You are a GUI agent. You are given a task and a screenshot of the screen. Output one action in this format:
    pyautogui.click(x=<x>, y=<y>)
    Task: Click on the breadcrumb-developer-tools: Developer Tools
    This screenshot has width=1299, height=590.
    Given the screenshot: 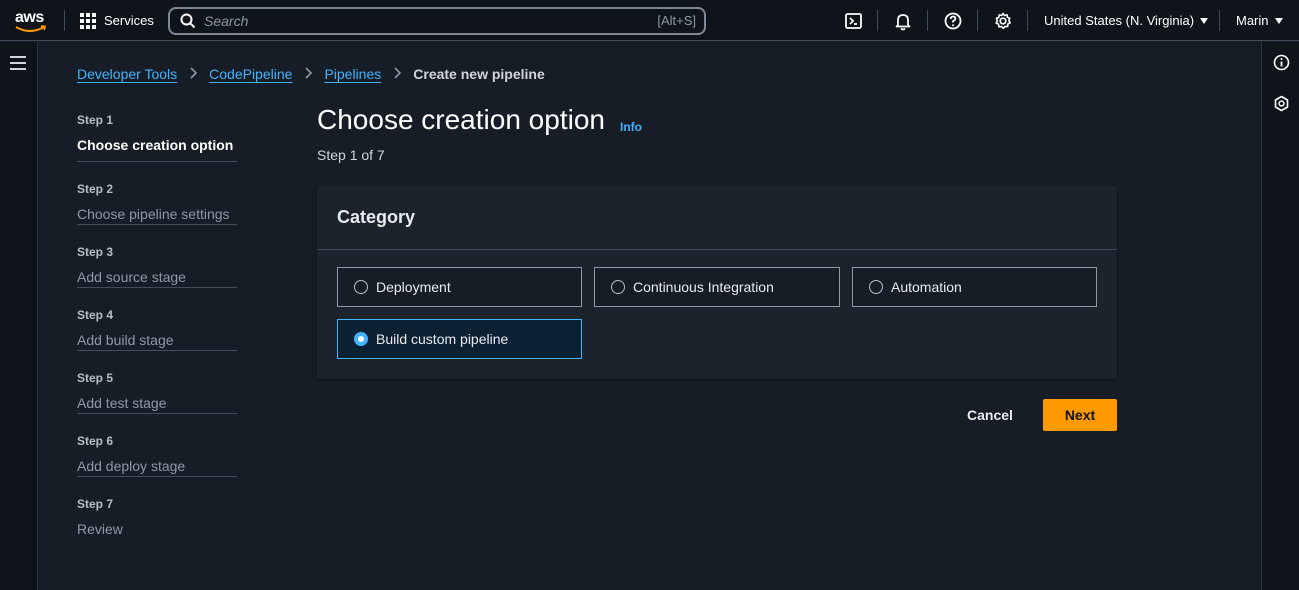 What is the action you would take?
    pyautogui.click(x=127, y=74)
    